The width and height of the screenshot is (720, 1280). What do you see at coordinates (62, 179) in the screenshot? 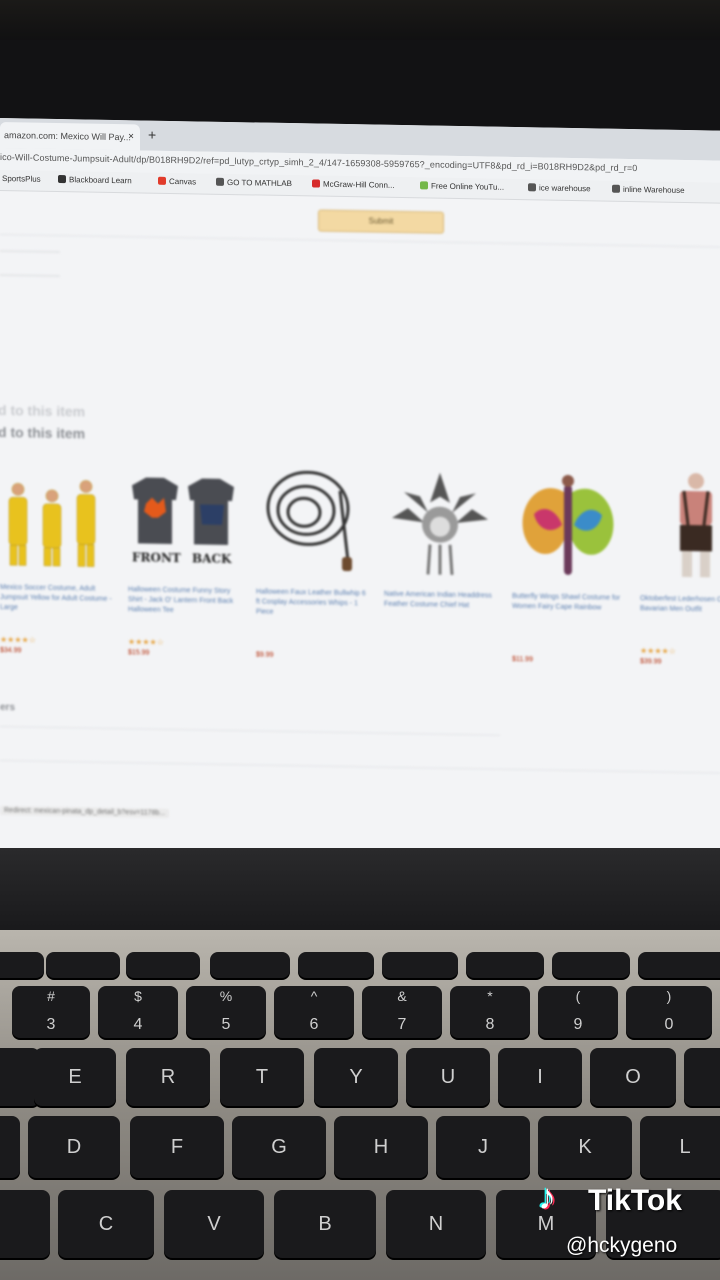
I see `blackboard-icon` at bounding box center [62, 179].